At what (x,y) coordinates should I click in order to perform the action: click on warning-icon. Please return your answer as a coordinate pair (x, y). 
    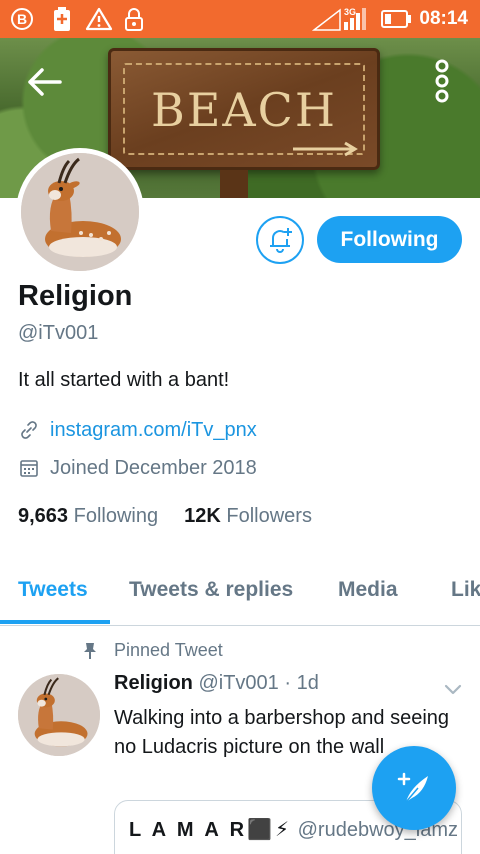
    Looking at the image, I should click on (99, 19).